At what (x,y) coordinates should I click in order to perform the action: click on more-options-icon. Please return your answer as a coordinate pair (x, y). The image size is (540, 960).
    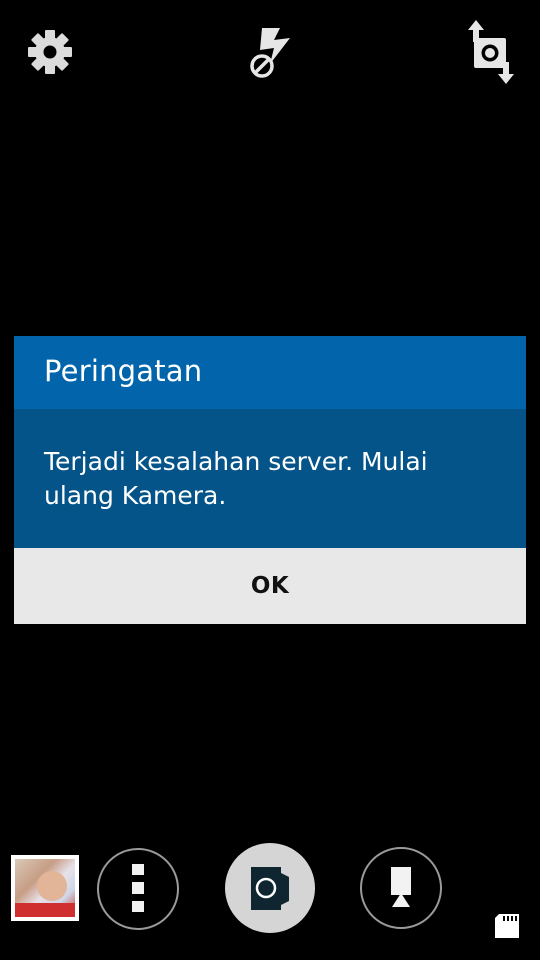
    Looking at the image, I should click on (138, 888).